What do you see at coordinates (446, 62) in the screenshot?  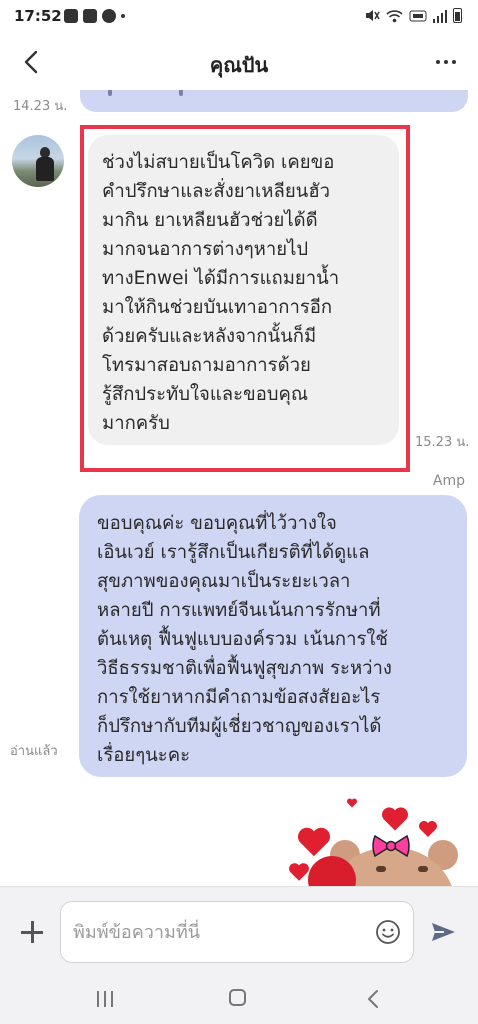 I see `more-button` at bounding box center [446, 62].